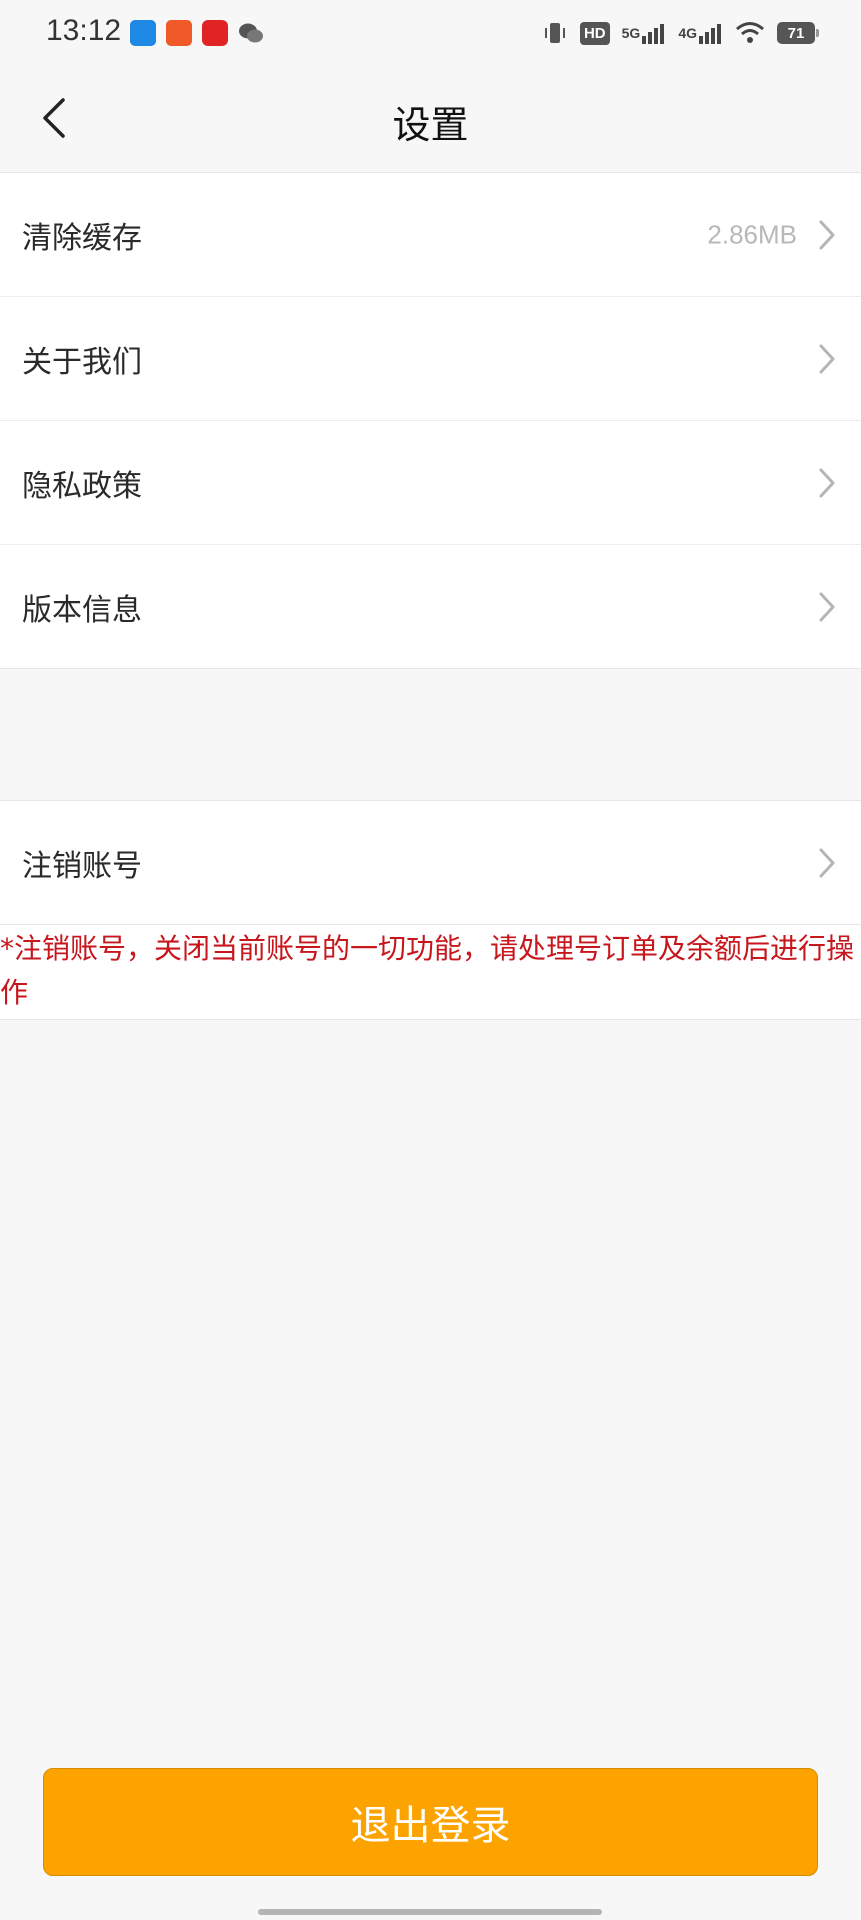 The image size is (861, 1920). What do you see at coordinates (82, 486) in the screenshot?
I see `menu-item-label: 隐私政策` at bounding box center [82, 486].